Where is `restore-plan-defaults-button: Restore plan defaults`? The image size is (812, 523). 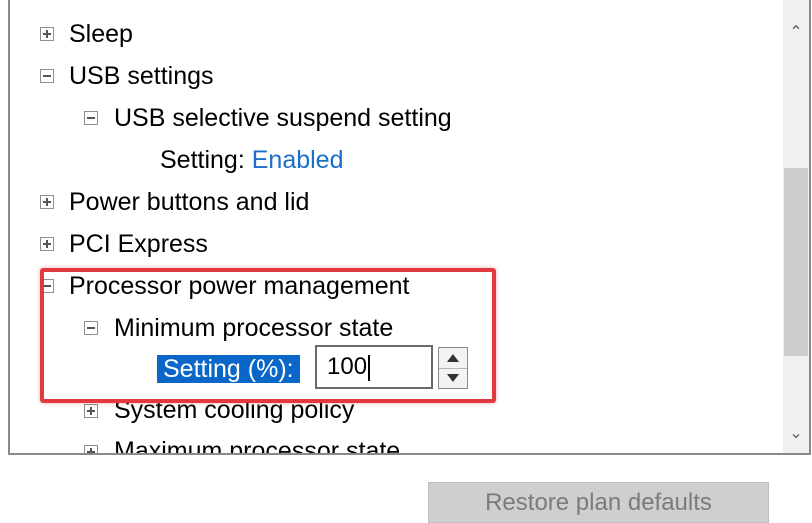
restore-plan-defaults-button: Restore plan defaults is located at coordinates (598, 502).